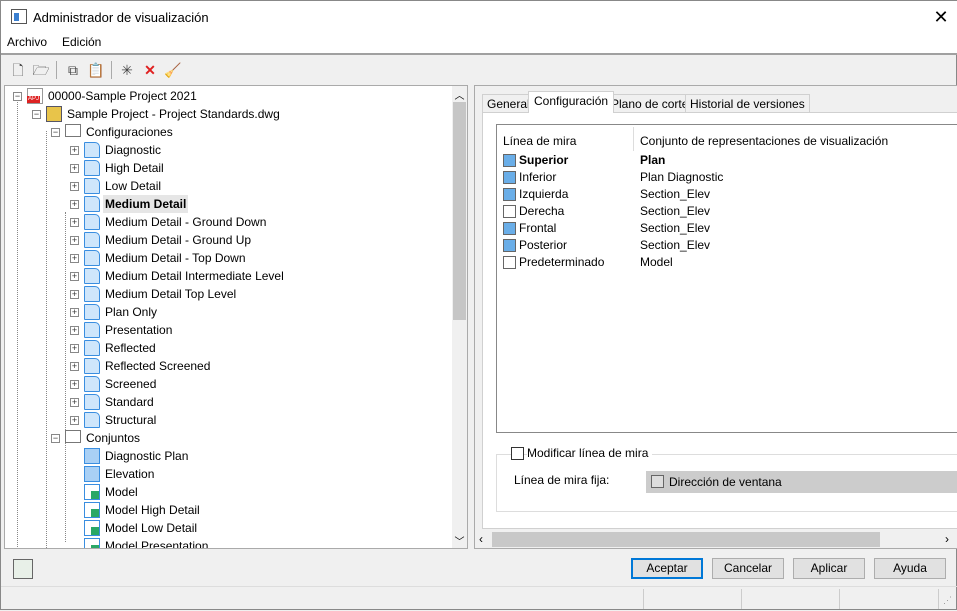 The image size is (957, 611). Describe the element at coordinates (681, 177) in the screenshot. I see `display-set-value: Plan Diagnostic` at that location.